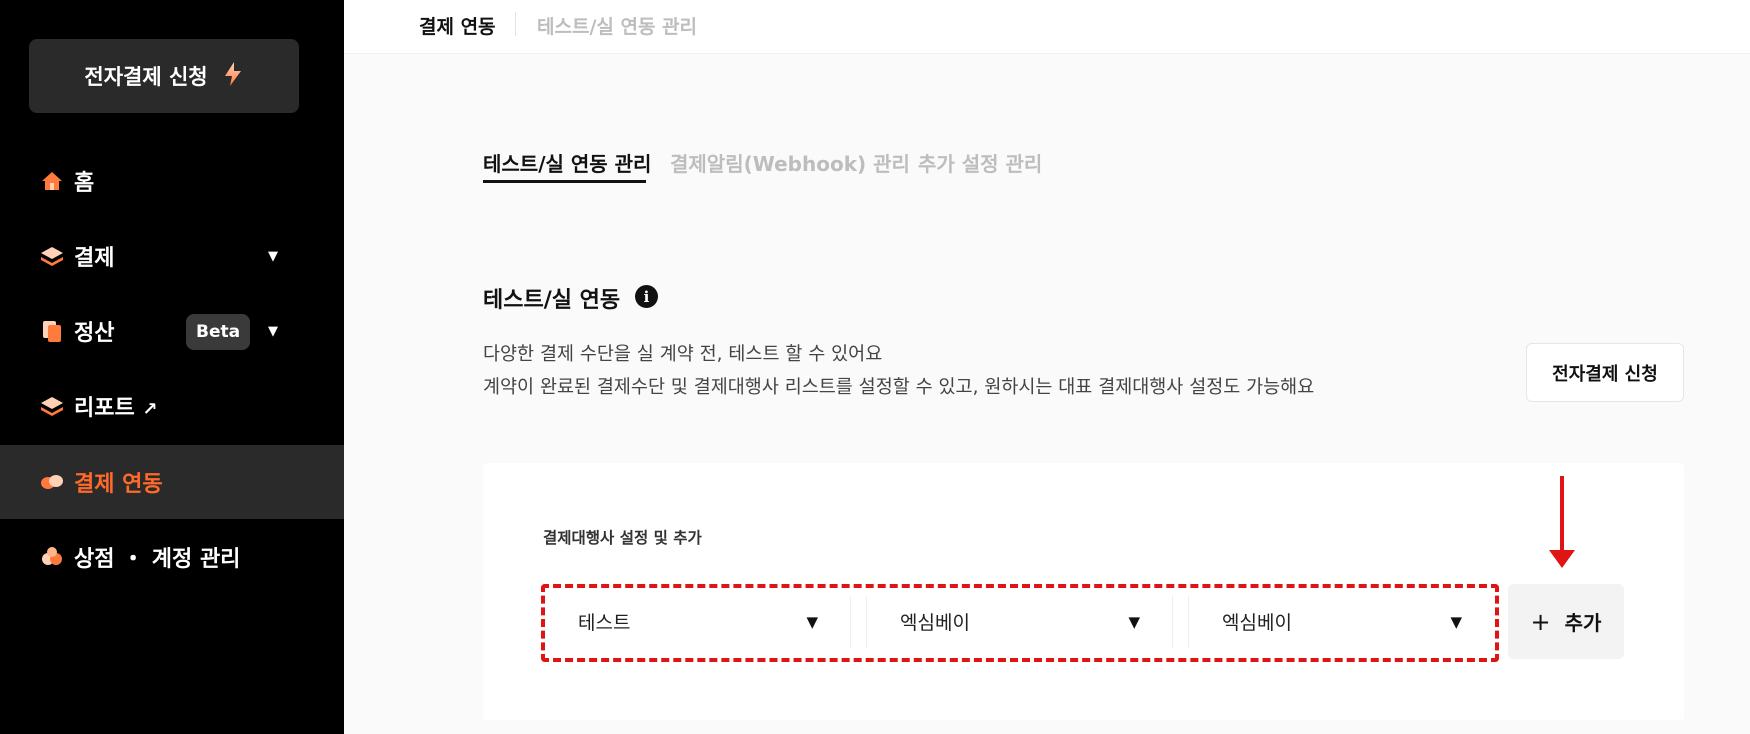 The height and width of the screenshot is (734, 1750). Describe the element at coordinates (52, 331) in the screenshot. I see `documents-icon` at that location.